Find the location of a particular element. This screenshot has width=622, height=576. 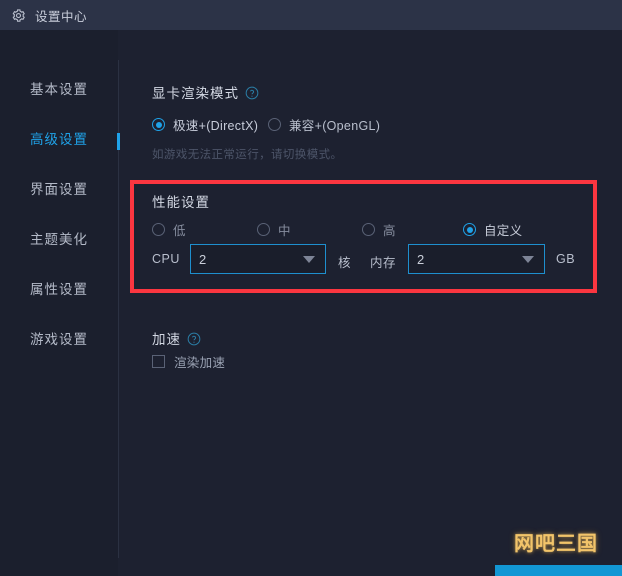

radio-high: 高 is located at coordinates (379, 229).